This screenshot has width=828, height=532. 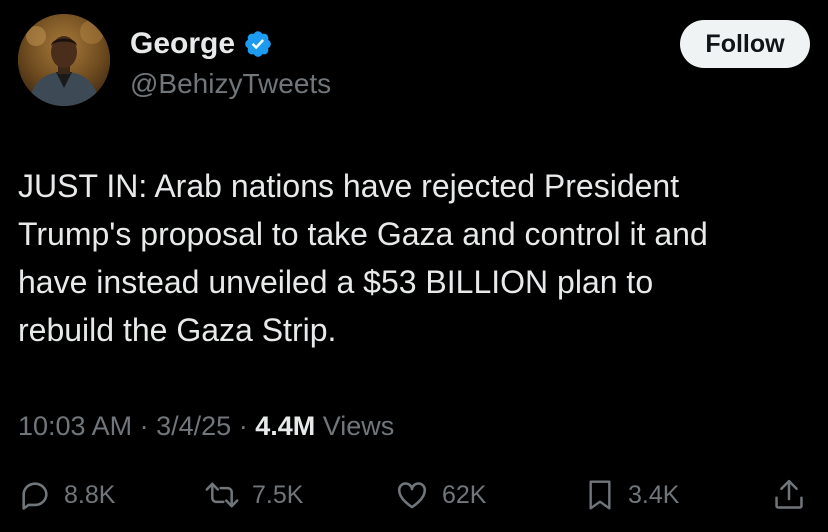 What do you see at coordinates (464, 494) in the screenshot?
I see `like-count: 62K` at bounding box center [464, 494].